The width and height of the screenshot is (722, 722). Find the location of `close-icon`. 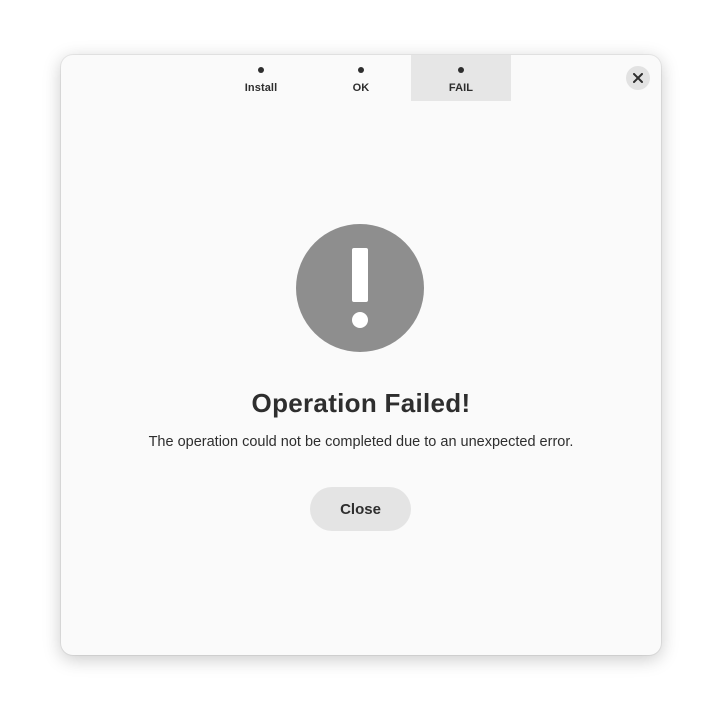

close-icon is located at coordinates (638, 78).